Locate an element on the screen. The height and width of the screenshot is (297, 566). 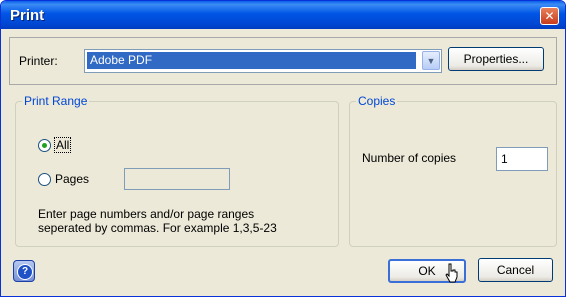
title-bar: Print ✕ is located at coordinates (283, 15).